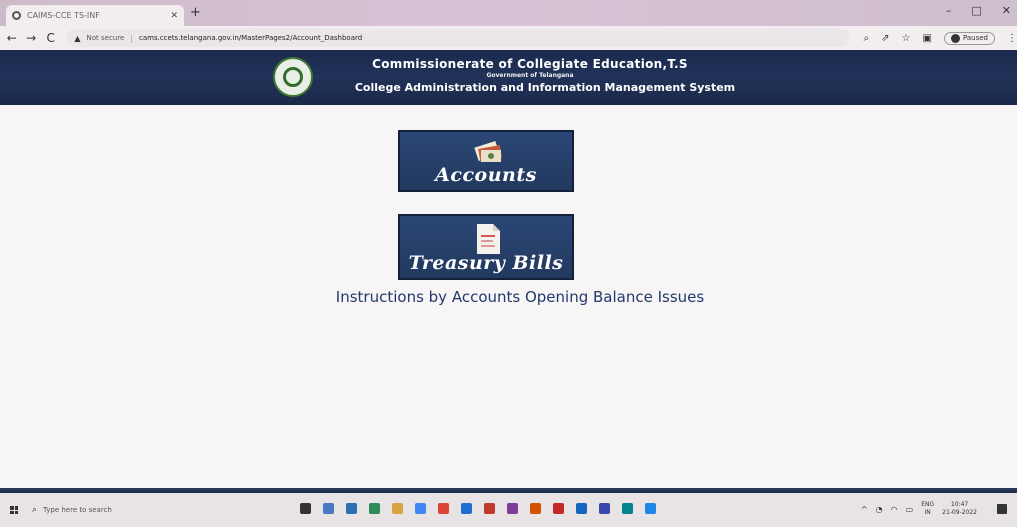  What do you see at coordinates (486, 263) in the screenshot?
I see `treasury-bills-label: Treasury Bills` at bounding box center [486, 263].